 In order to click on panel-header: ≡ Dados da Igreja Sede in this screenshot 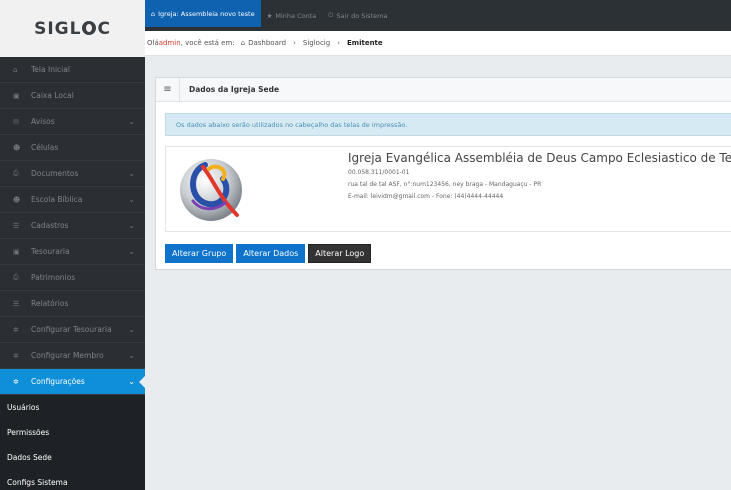, I will do `click(443, 90)`.